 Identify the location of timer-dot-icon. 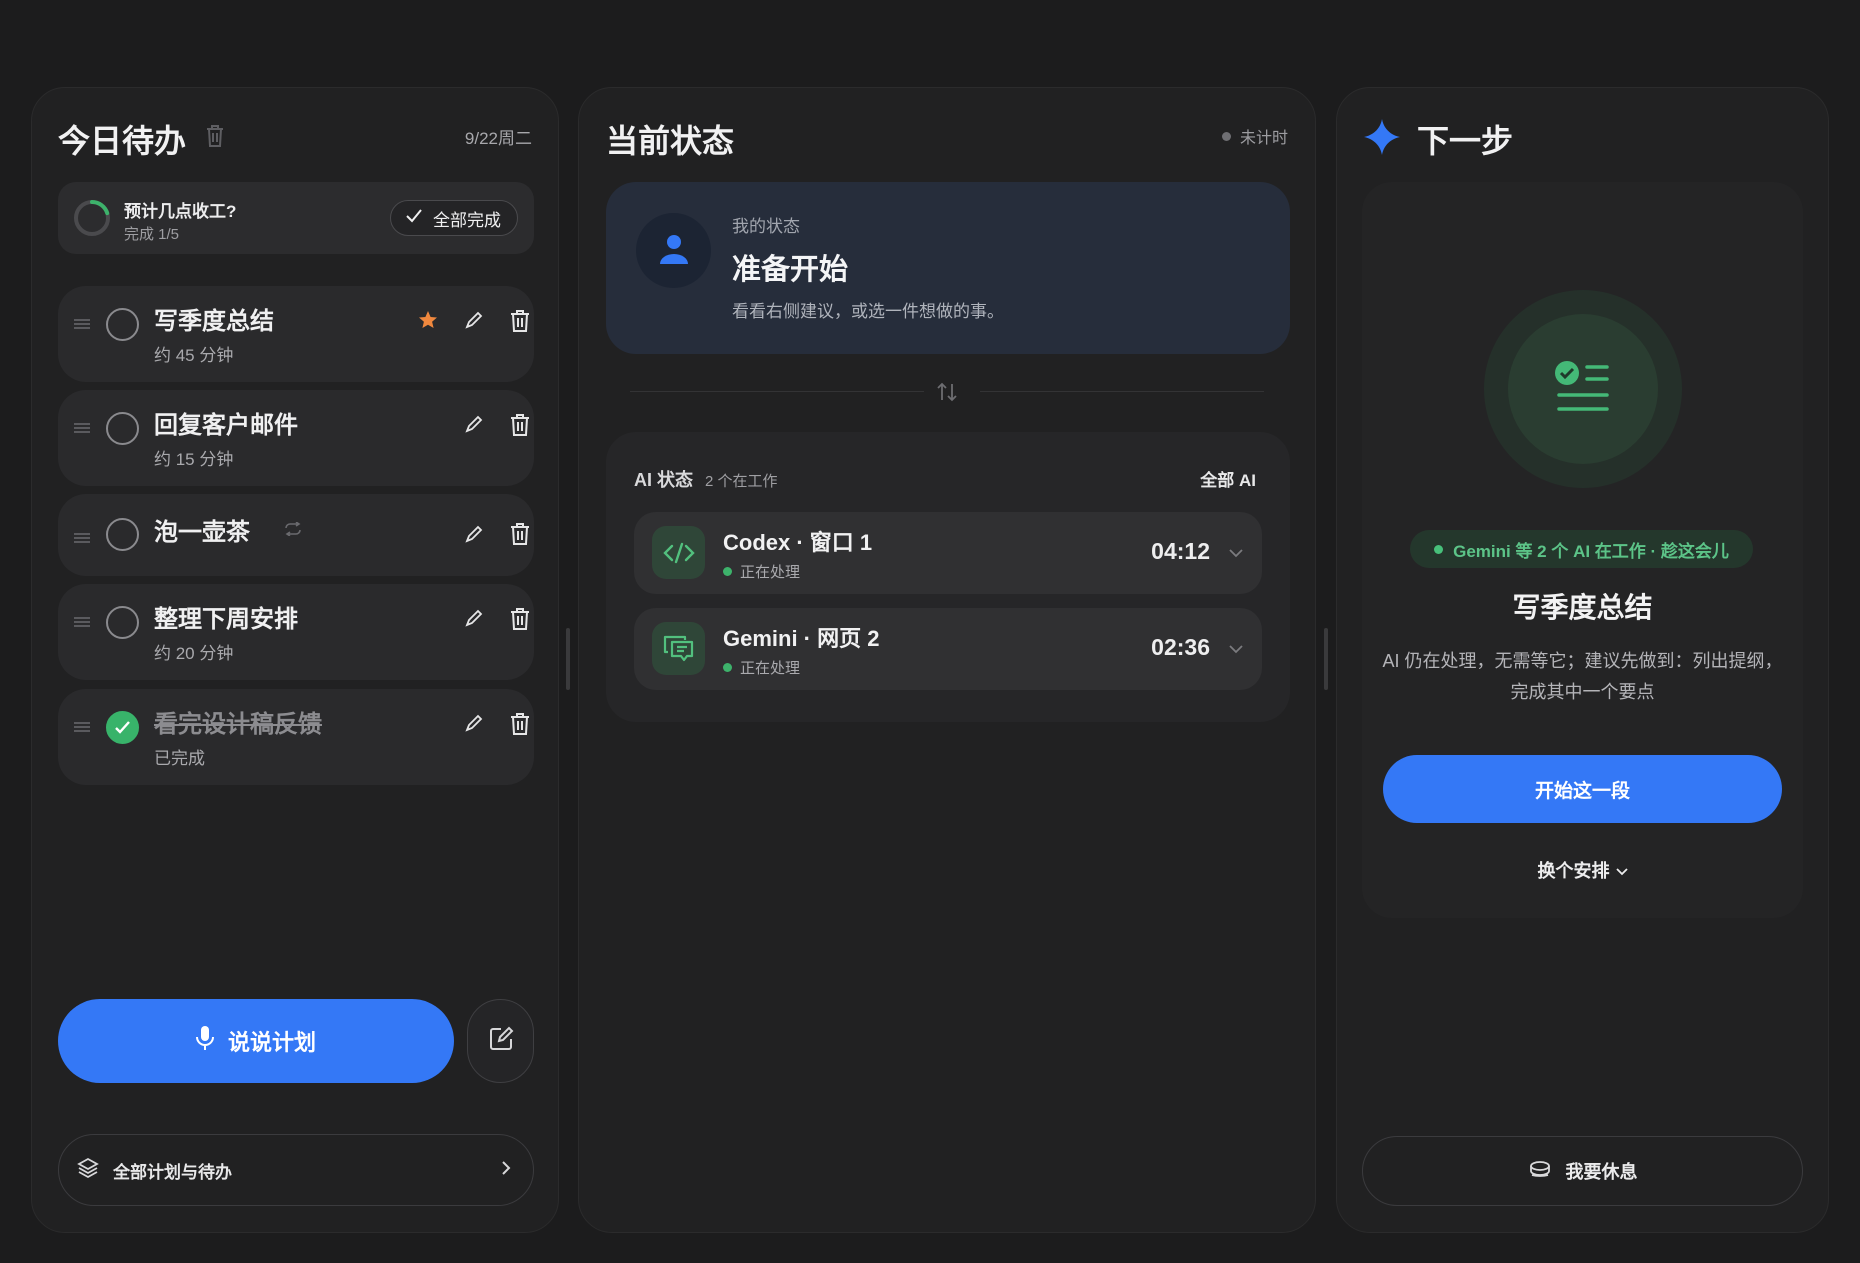
(1226, 136).